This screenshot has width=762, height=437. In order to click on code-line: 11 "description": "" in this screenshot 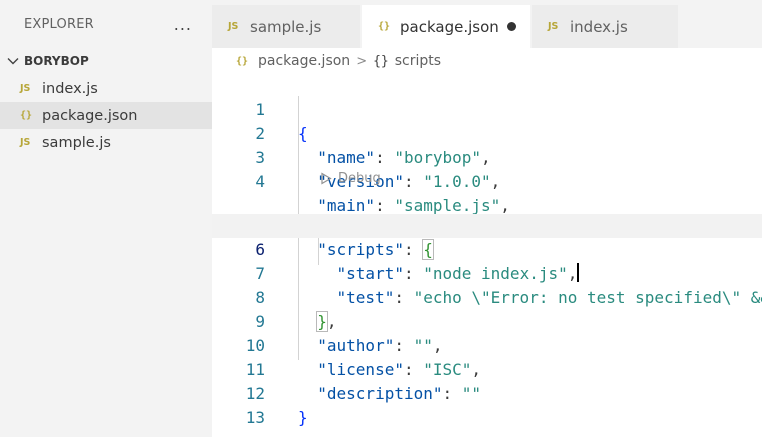, I will do `click(487, 368)`.